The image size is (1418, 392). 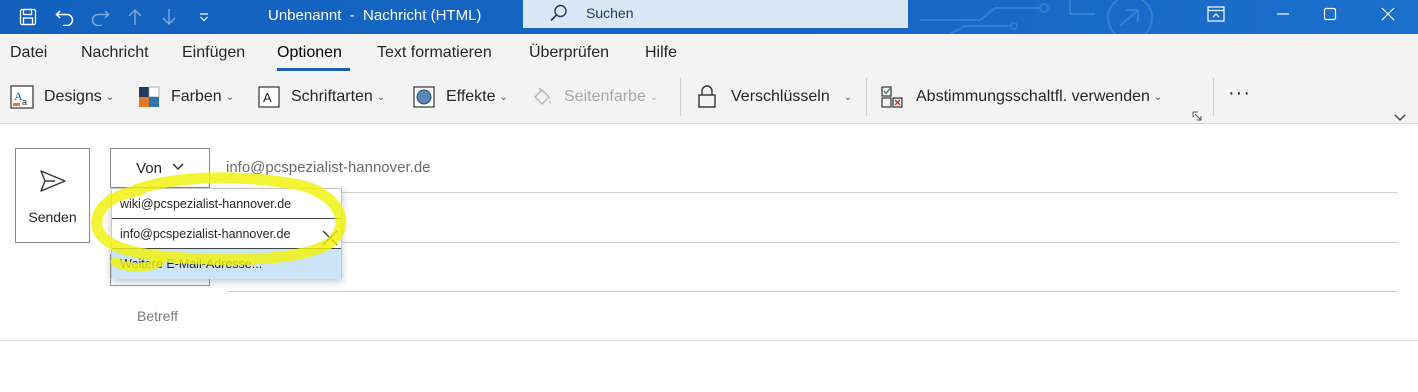 I want to click on tab-nachricht: Nachricht, so click(x=115, y=53).